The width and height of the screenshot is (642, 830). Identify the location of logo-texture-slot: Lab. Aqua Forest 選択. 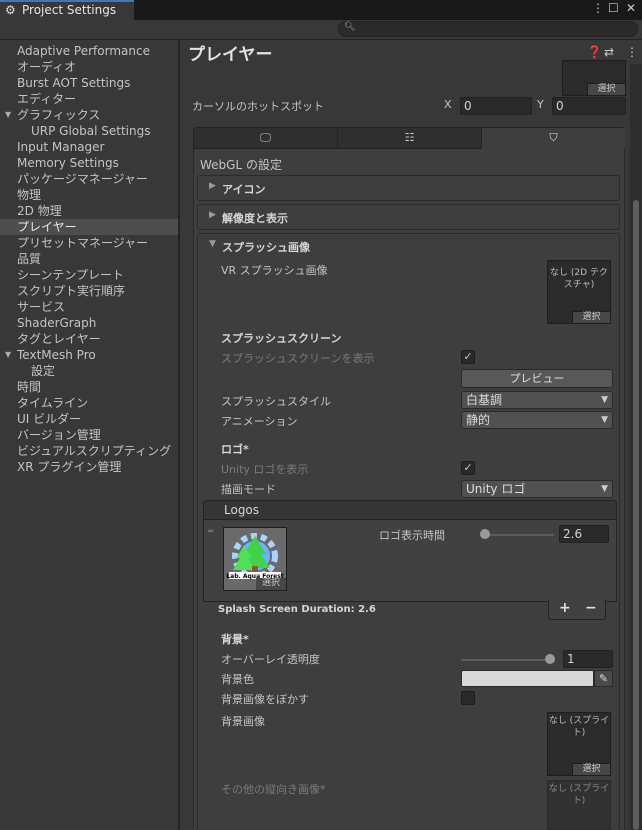
(255, 559).